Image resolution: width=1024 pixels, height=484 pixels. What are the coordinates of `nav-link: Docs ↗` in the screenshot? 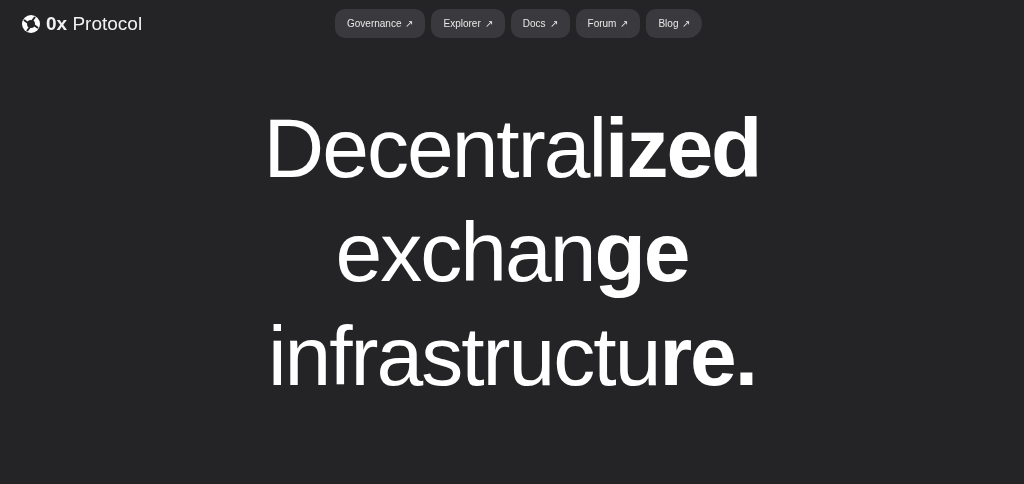 It's located at (540, 23).